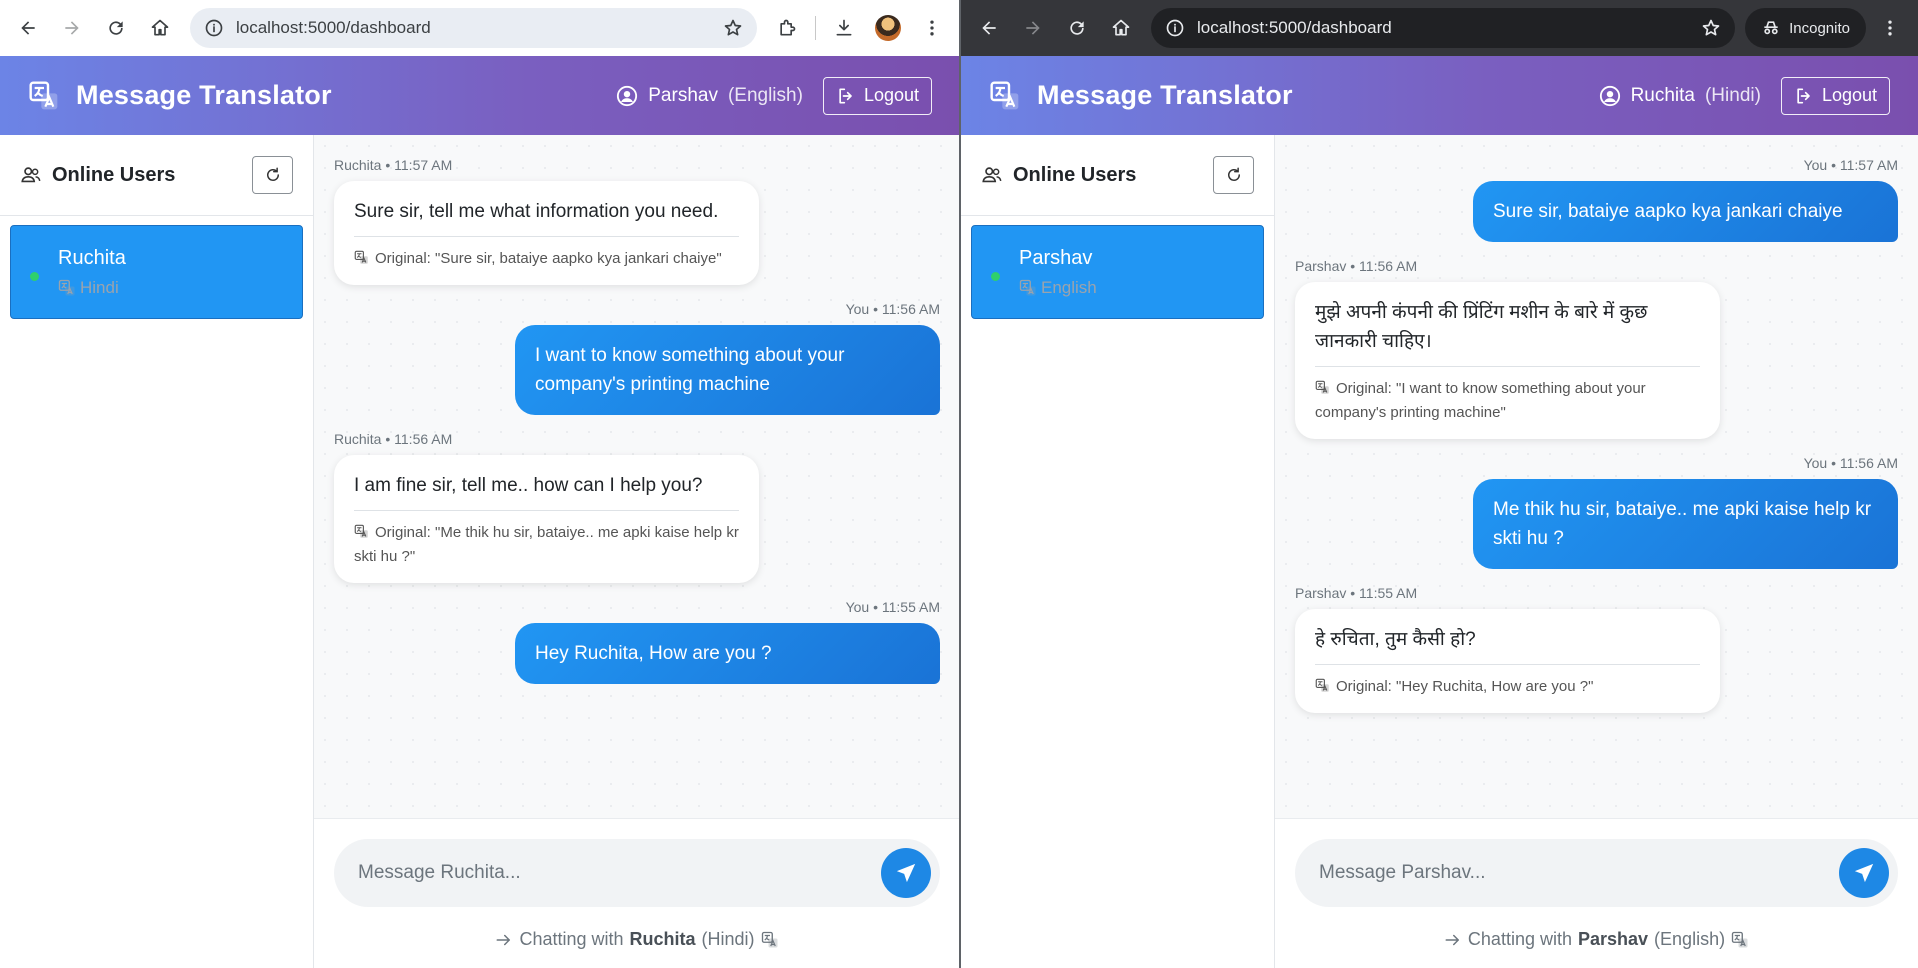 This screenshot has width=1918, height=968. I want to click on user-circle-icon, so click(1610, 96).